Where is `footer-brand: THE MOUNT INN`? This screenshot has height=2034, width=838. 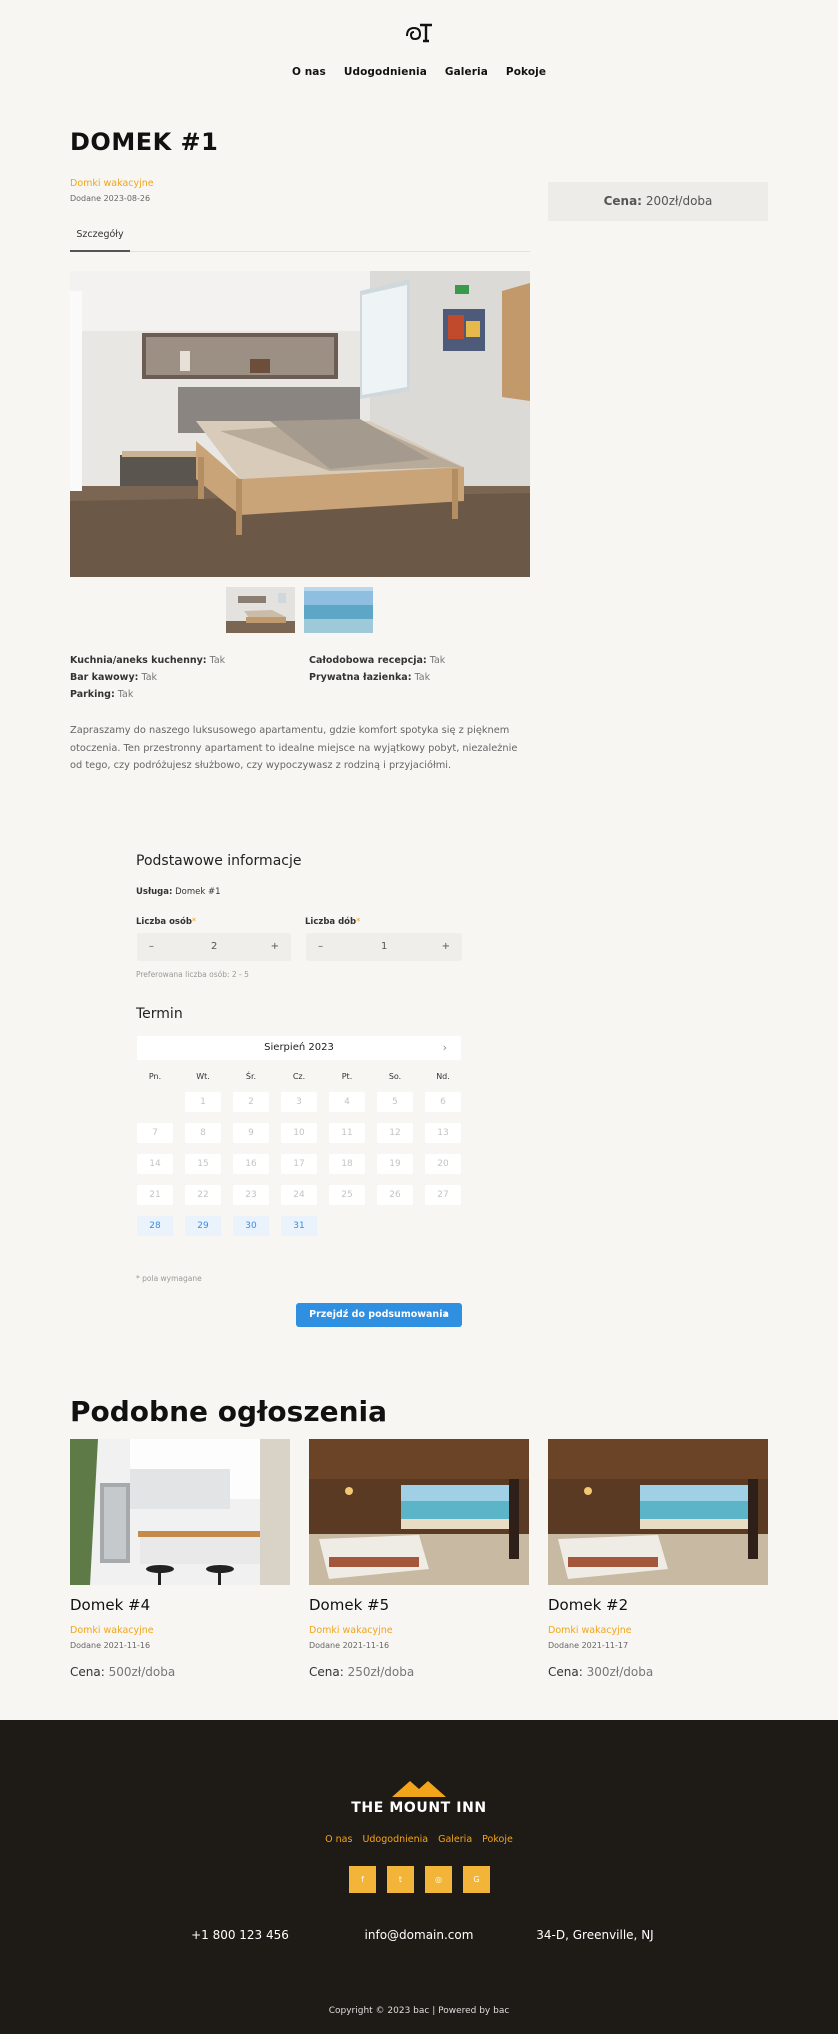 footer-brand: THE MOUNT INN is located at coordinates (419, 1808).